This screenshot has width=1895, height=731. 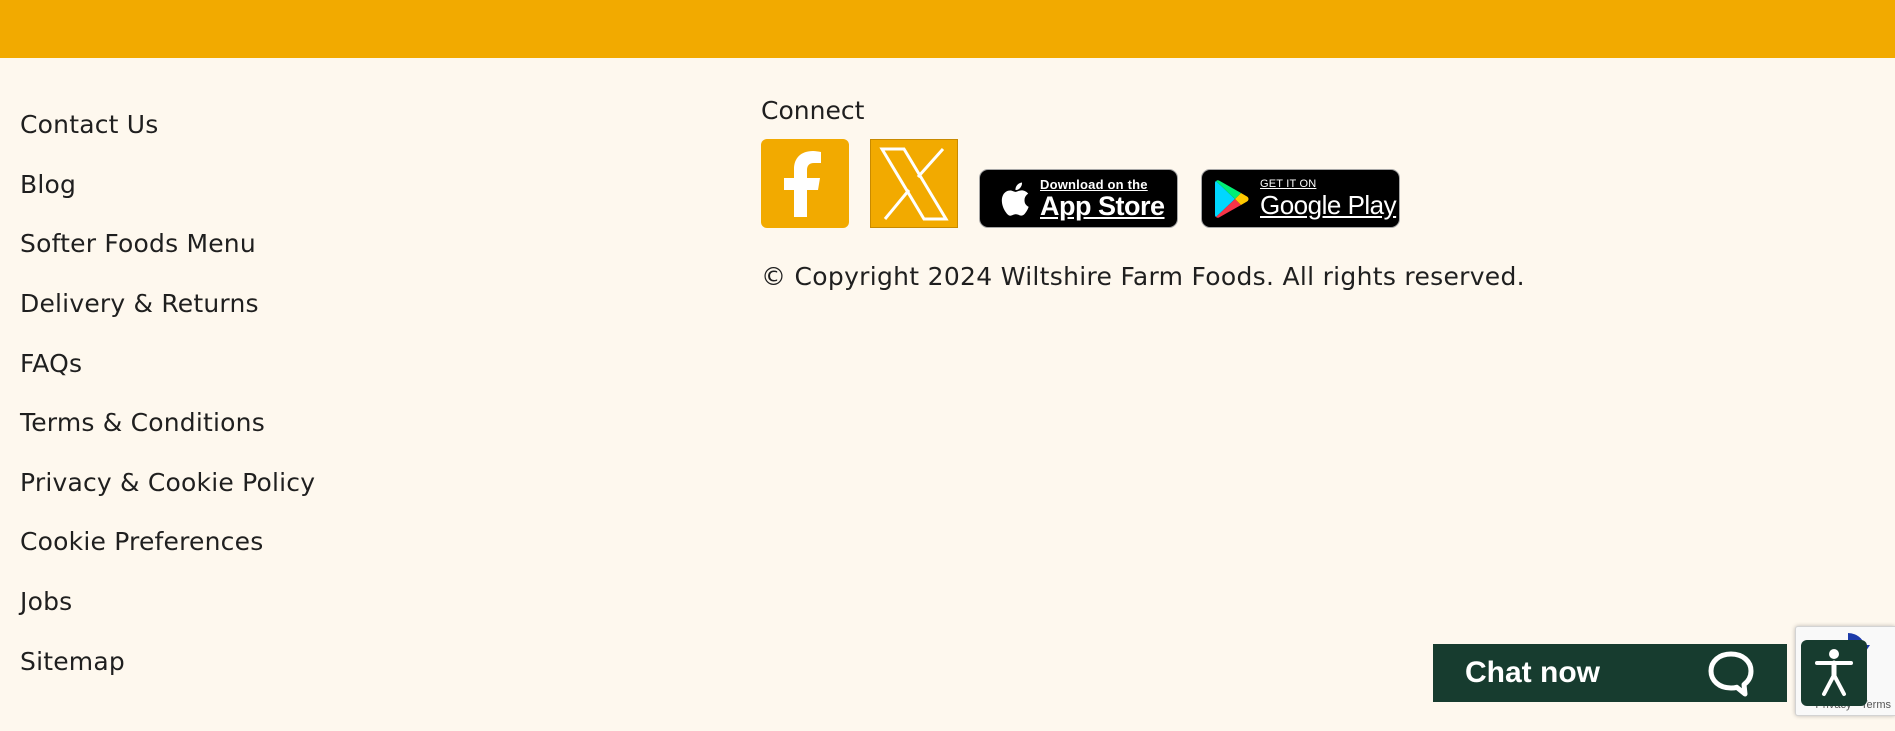 I want to click on google-play-small-text: GET IT ON, so click(x=1288, y=184).